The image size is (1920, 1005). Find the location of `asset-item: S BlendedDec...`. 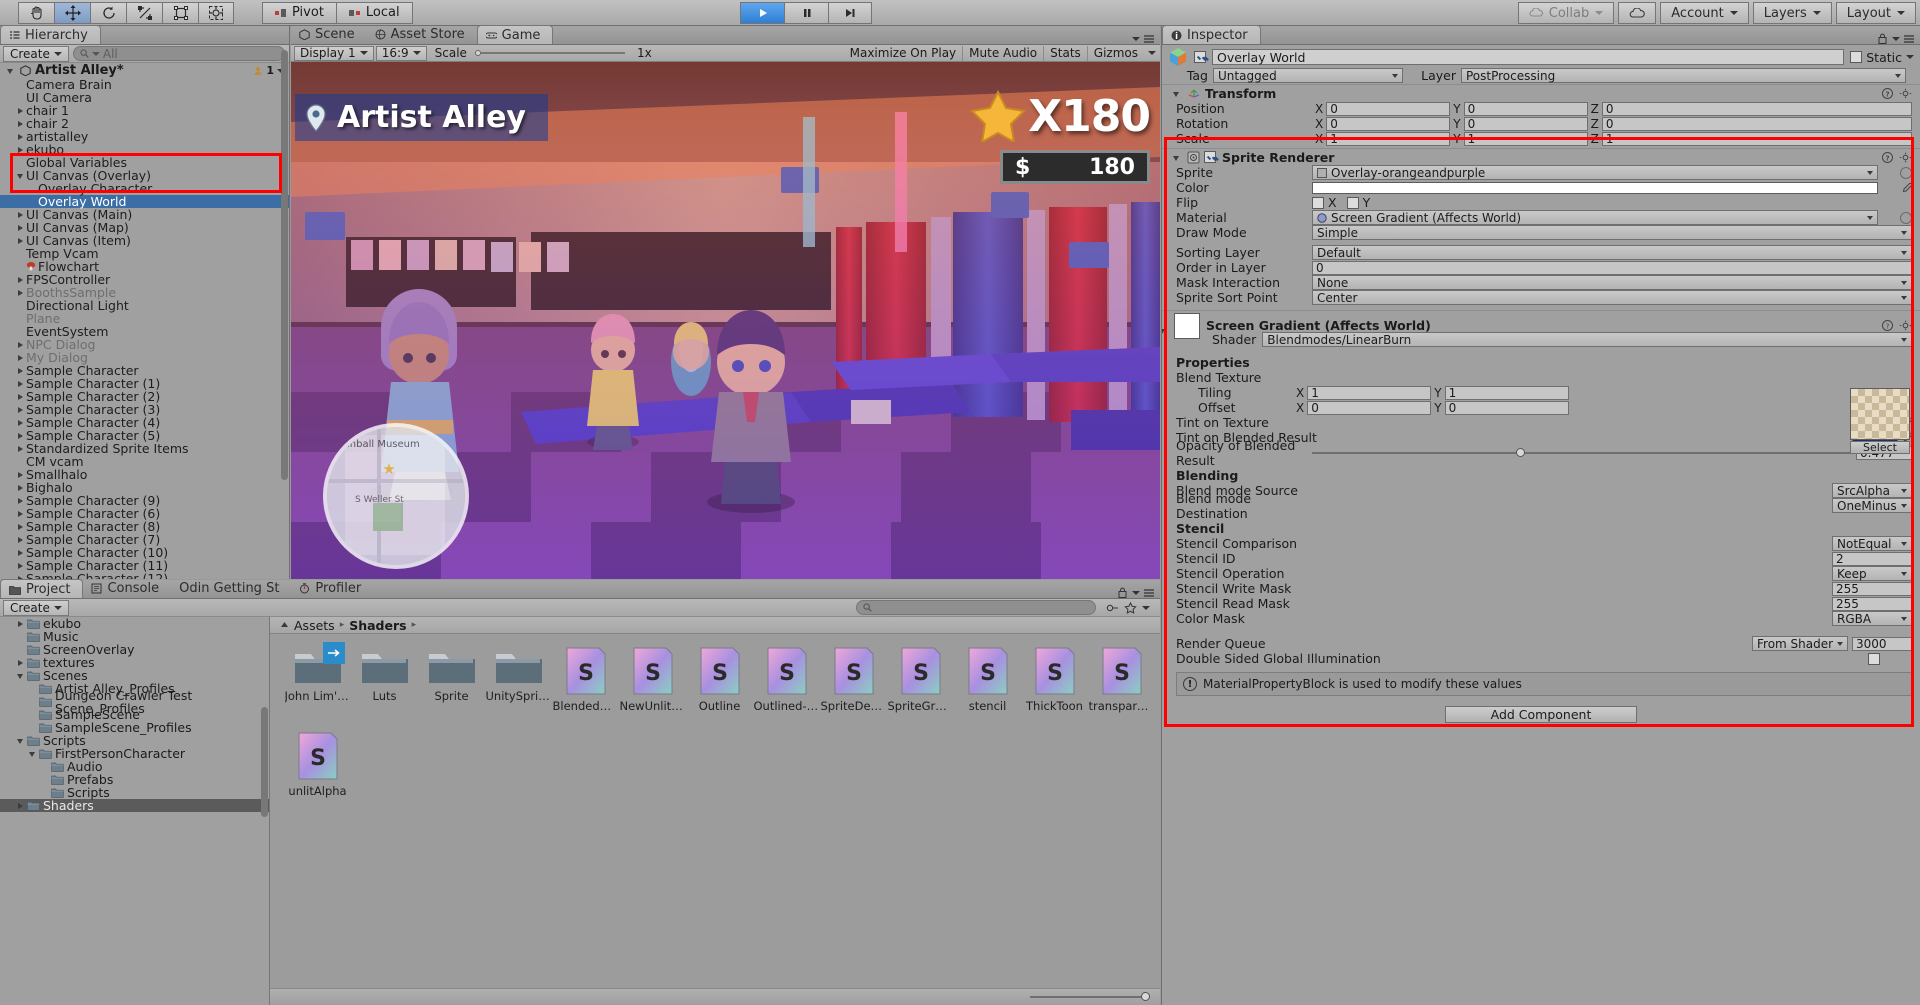

asset-item: S BlendedDec... is located at coordinates (585, 679).